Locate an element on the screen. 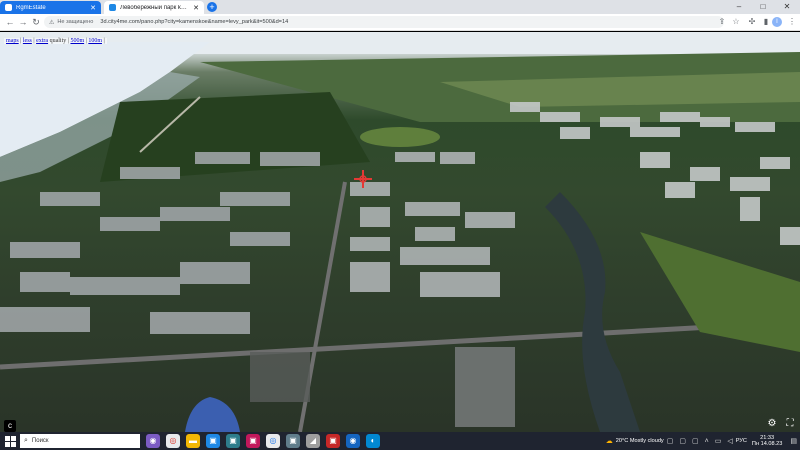 The height and width of the screenshot is (450, 800). back-arrow-icon: ← is located at coordinates (10, 22).